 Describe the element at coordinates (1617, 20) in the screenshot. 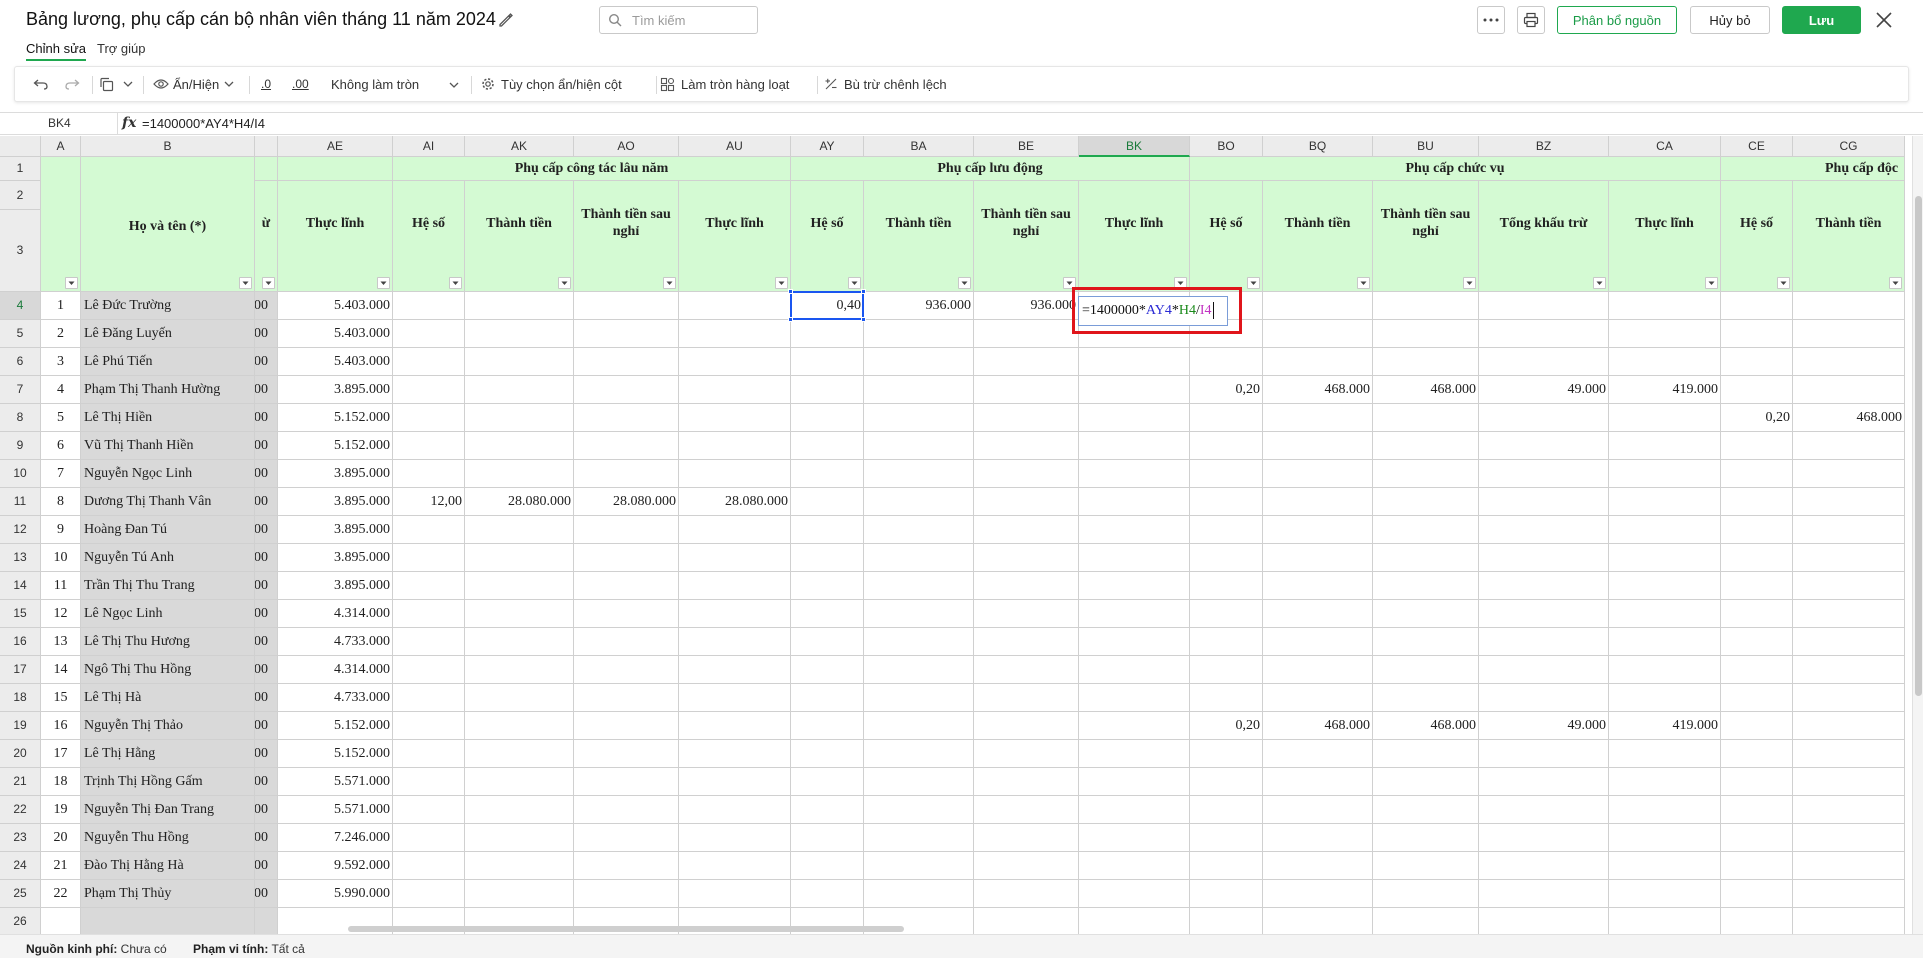

I see `allocate-source-button: Phân bổ nguồn` at that location.